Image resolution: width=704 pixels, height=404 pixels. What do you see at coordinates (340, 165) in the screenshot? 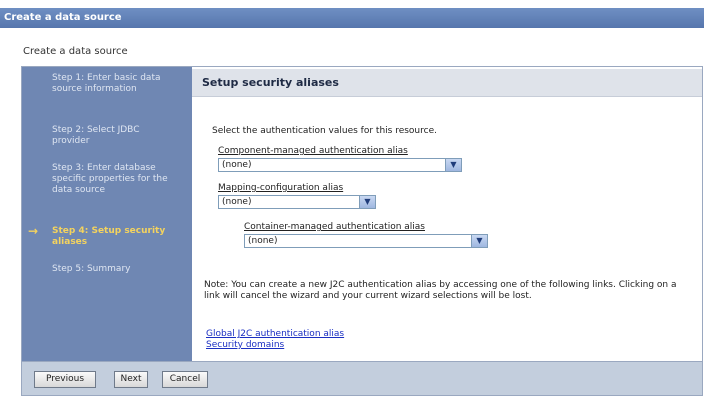
I see `component-alias-select: (none) ▼` at bounding box center [340, 165].